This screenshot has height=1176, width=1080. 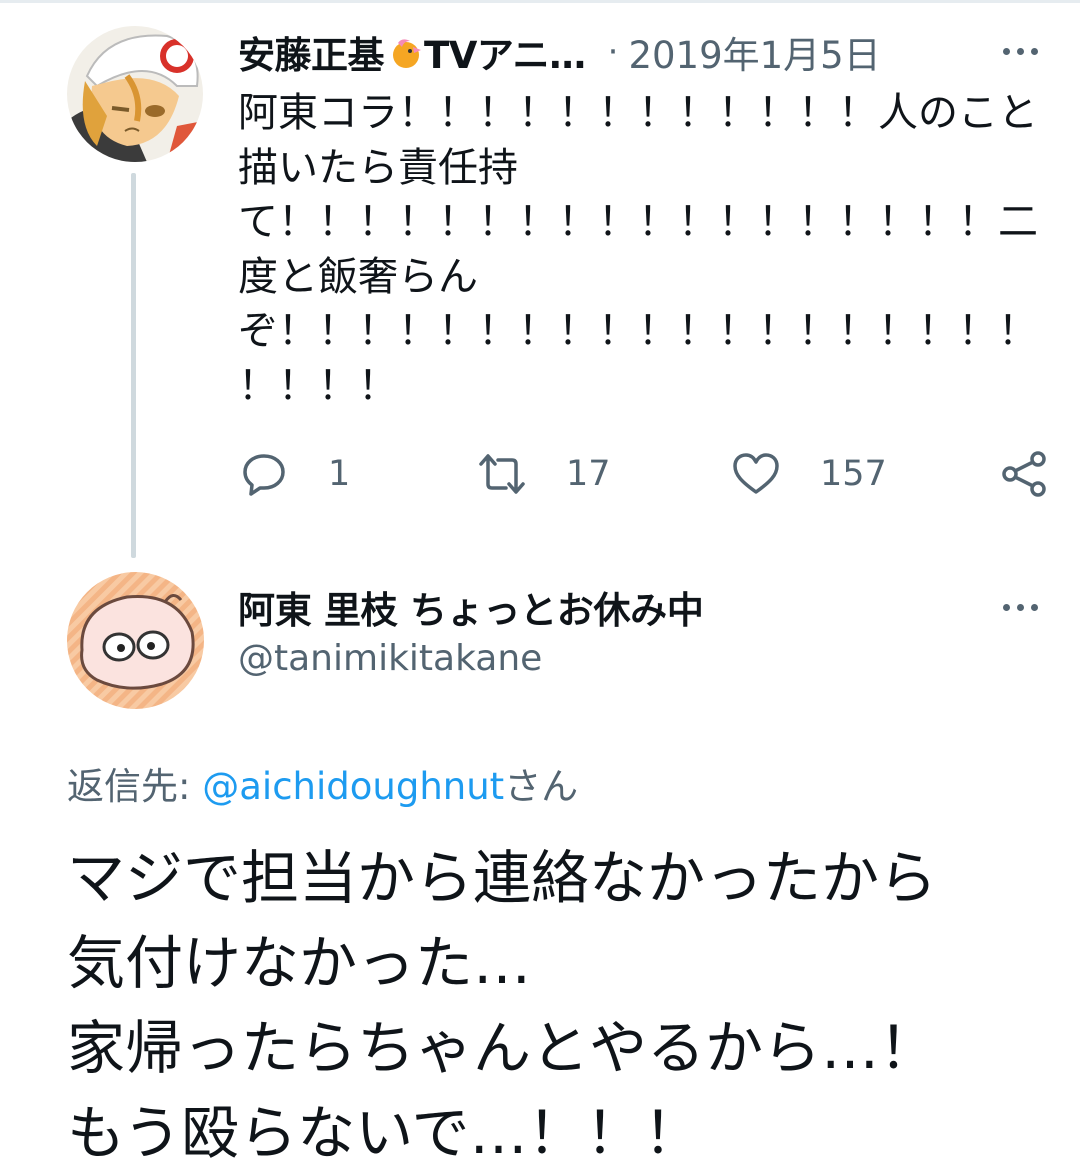 I want to click on reply-icon, so click(x=264, y=475).